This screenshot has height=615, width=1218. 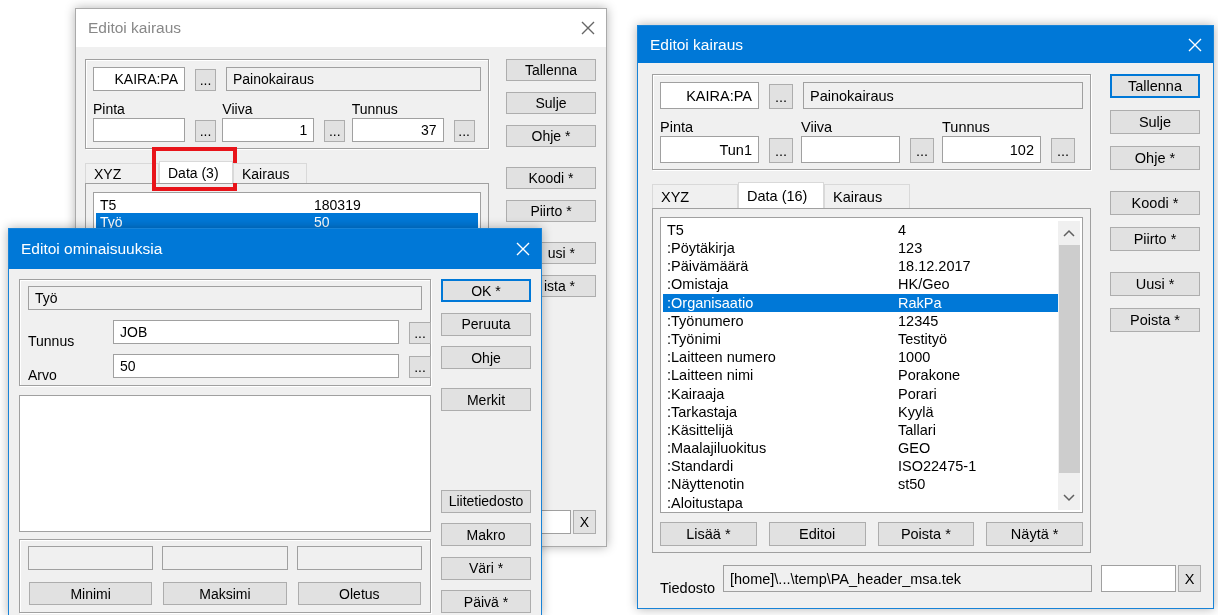 I want to click on dialog-button: Uusi *, so click(x=1155, y=284).